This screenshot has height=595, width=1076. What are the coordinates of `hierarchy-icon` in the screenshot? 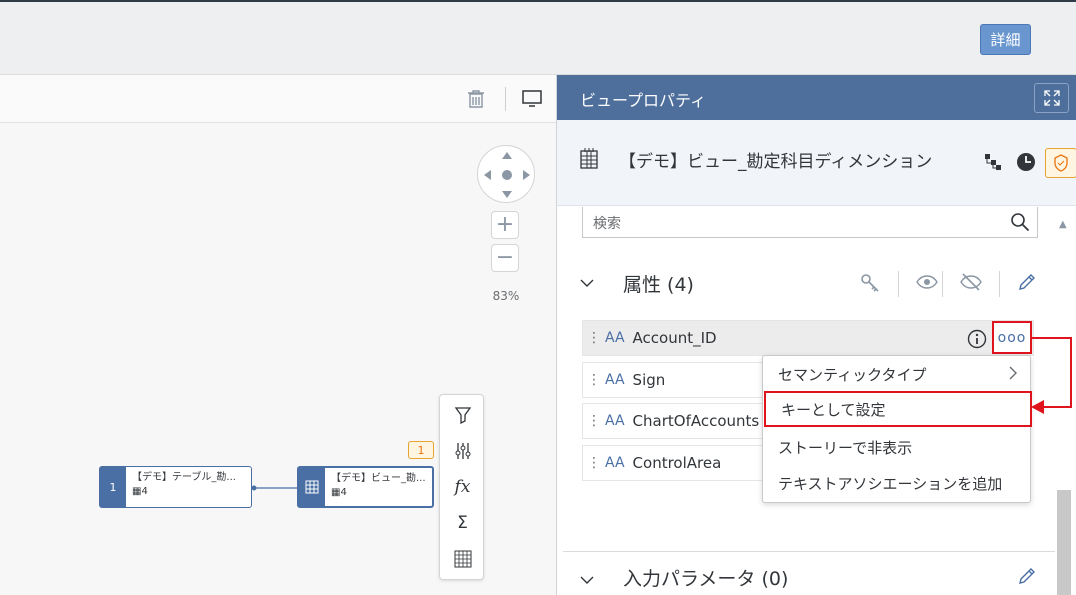 It's located at (993, 164).